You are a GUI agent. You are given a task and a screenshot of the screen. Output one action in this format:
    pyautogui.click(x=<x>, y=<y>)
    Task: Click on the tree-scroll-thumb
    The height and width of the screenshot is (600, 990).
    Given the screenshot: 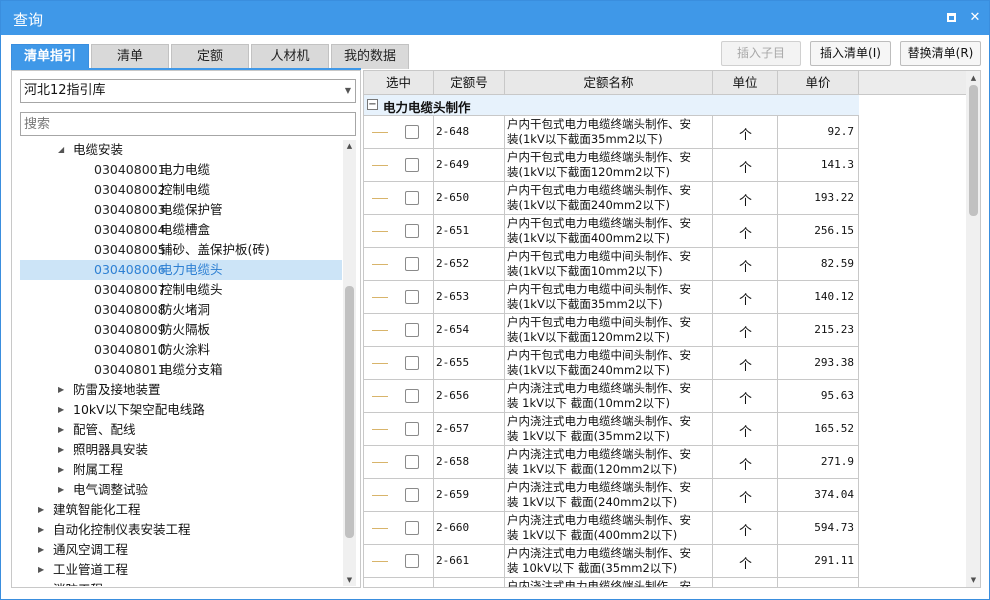 What is the action you would take?
    pyautogui.click(x=349, y=412)
    